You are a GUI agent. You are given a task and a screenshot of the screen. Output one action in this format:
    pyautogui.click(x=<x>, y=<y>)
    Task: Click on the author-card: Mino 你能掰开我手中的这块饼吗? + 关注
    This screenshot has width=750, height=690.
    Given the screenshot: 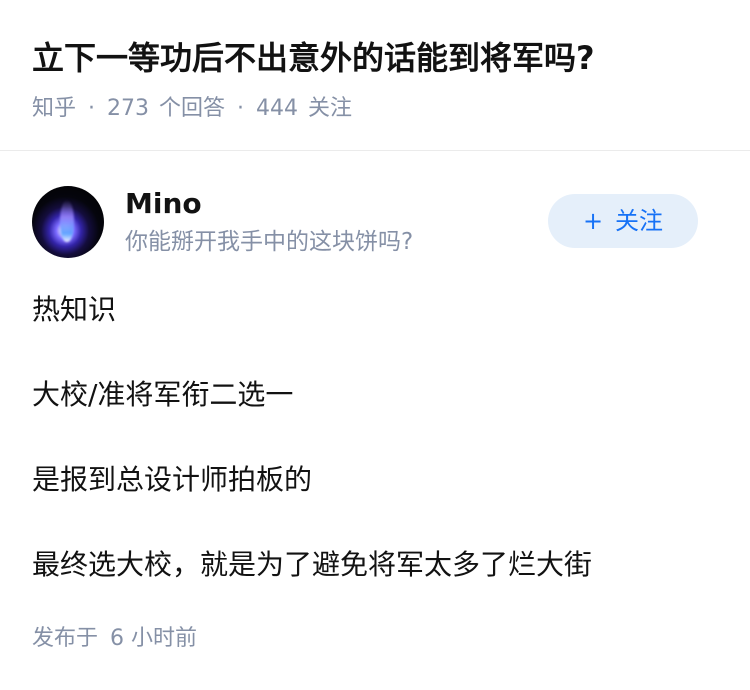 What is the action you would take?
    pyautogui.click(x=375, y=225)
    